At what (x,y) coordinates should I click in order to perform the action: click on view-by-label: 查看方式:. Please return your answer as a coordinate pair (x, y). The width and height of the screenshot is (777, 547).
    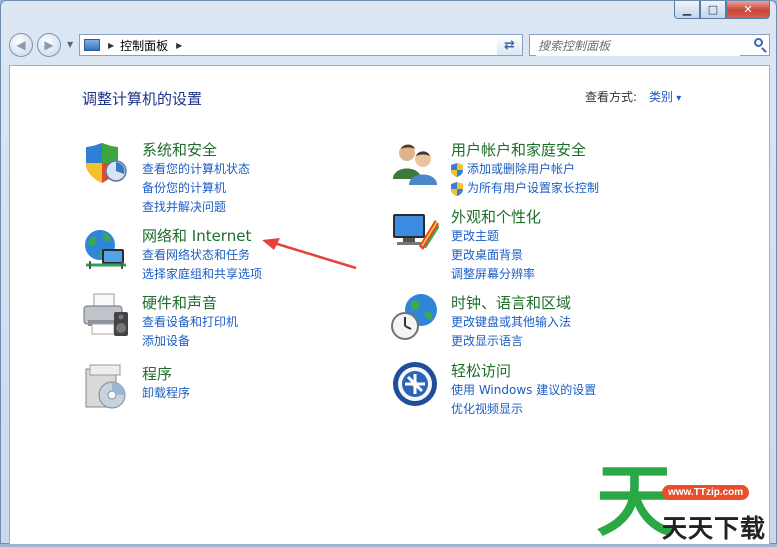
    Looking at the image, I should click on (611, 97).